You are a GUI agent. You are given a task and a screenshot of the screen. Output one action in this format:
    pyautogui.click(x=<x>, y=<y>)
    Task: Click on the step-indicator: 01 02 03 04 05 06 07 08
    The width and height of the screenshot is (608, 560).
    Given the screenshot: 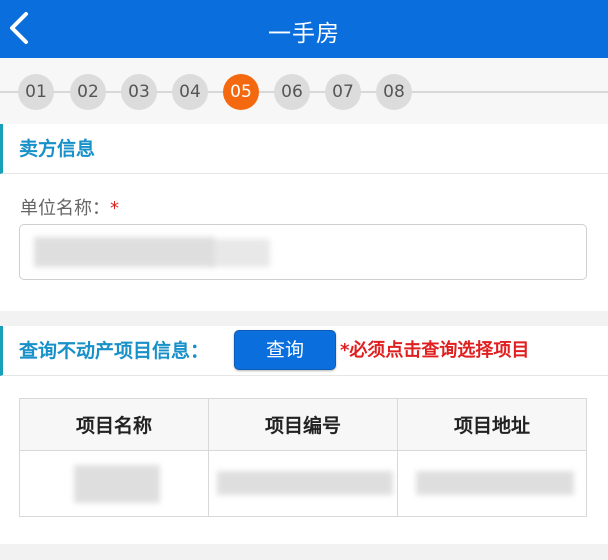 What is the action you would take?
    pyautogui.click(x=304, y=91)
    